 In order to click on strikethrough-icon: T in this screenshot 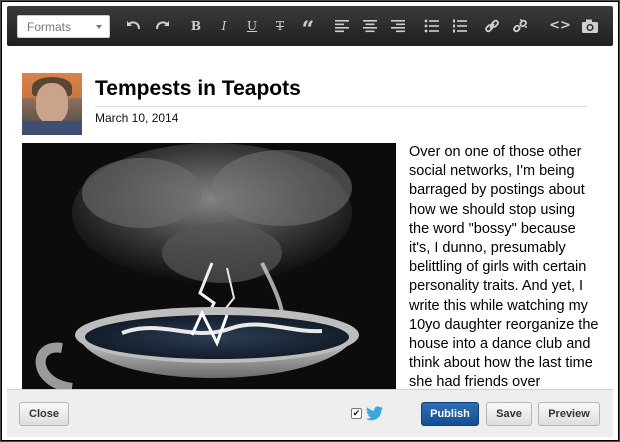, I will do `click(280, 26)`.